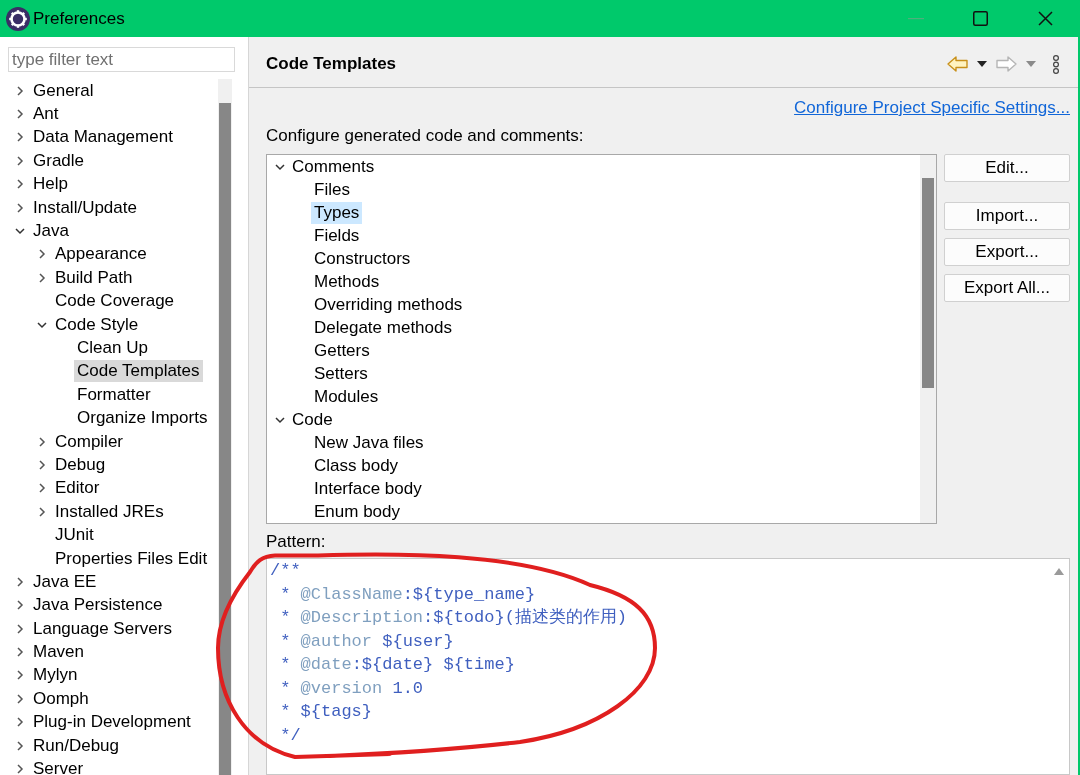 This screenshot has height=775, width=1080. Describe the element at coordinates (46, 114) in the screenshot. I see `tree-item: Ant` at that location.